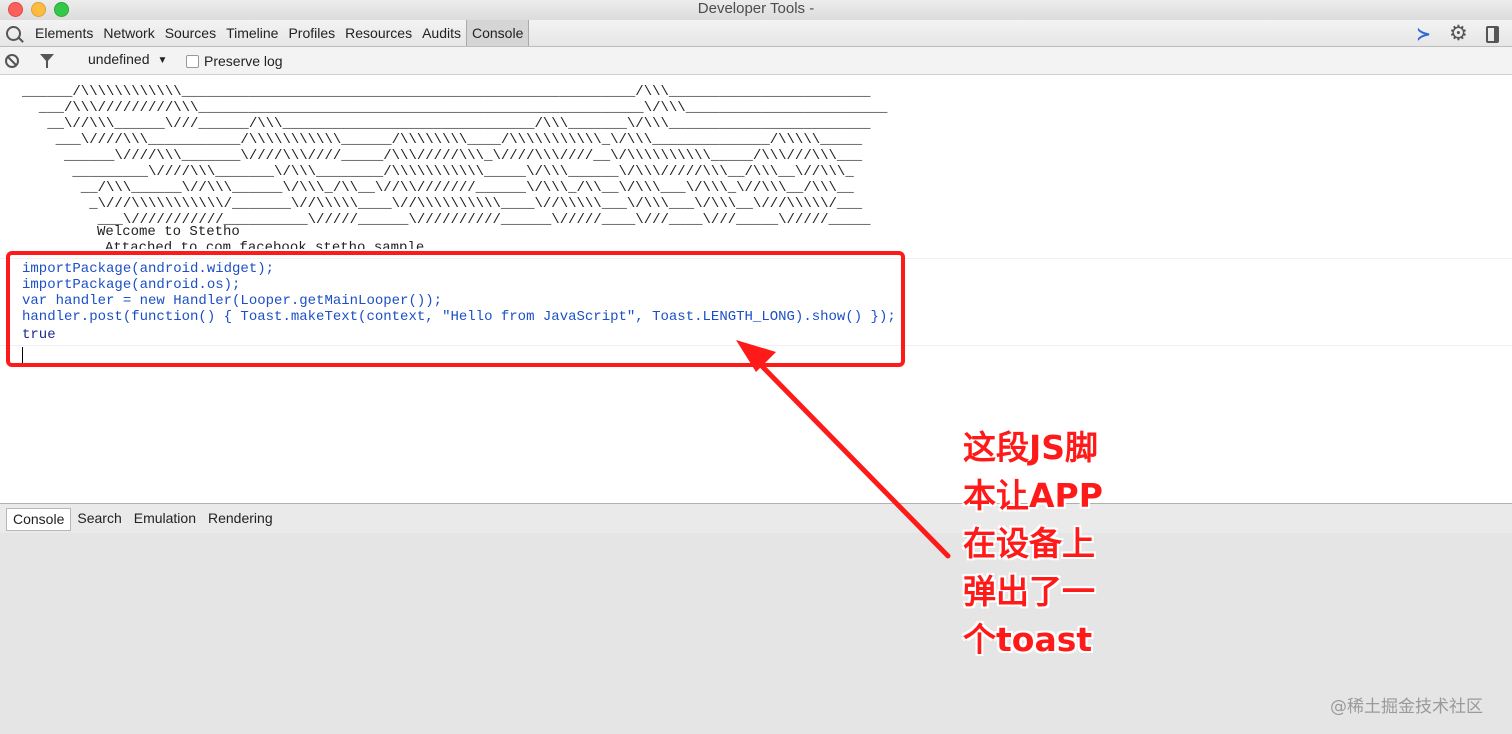 The image size is (1512, 734). I want to click on execution-context-select: undefined ▼, so click(127, 59).